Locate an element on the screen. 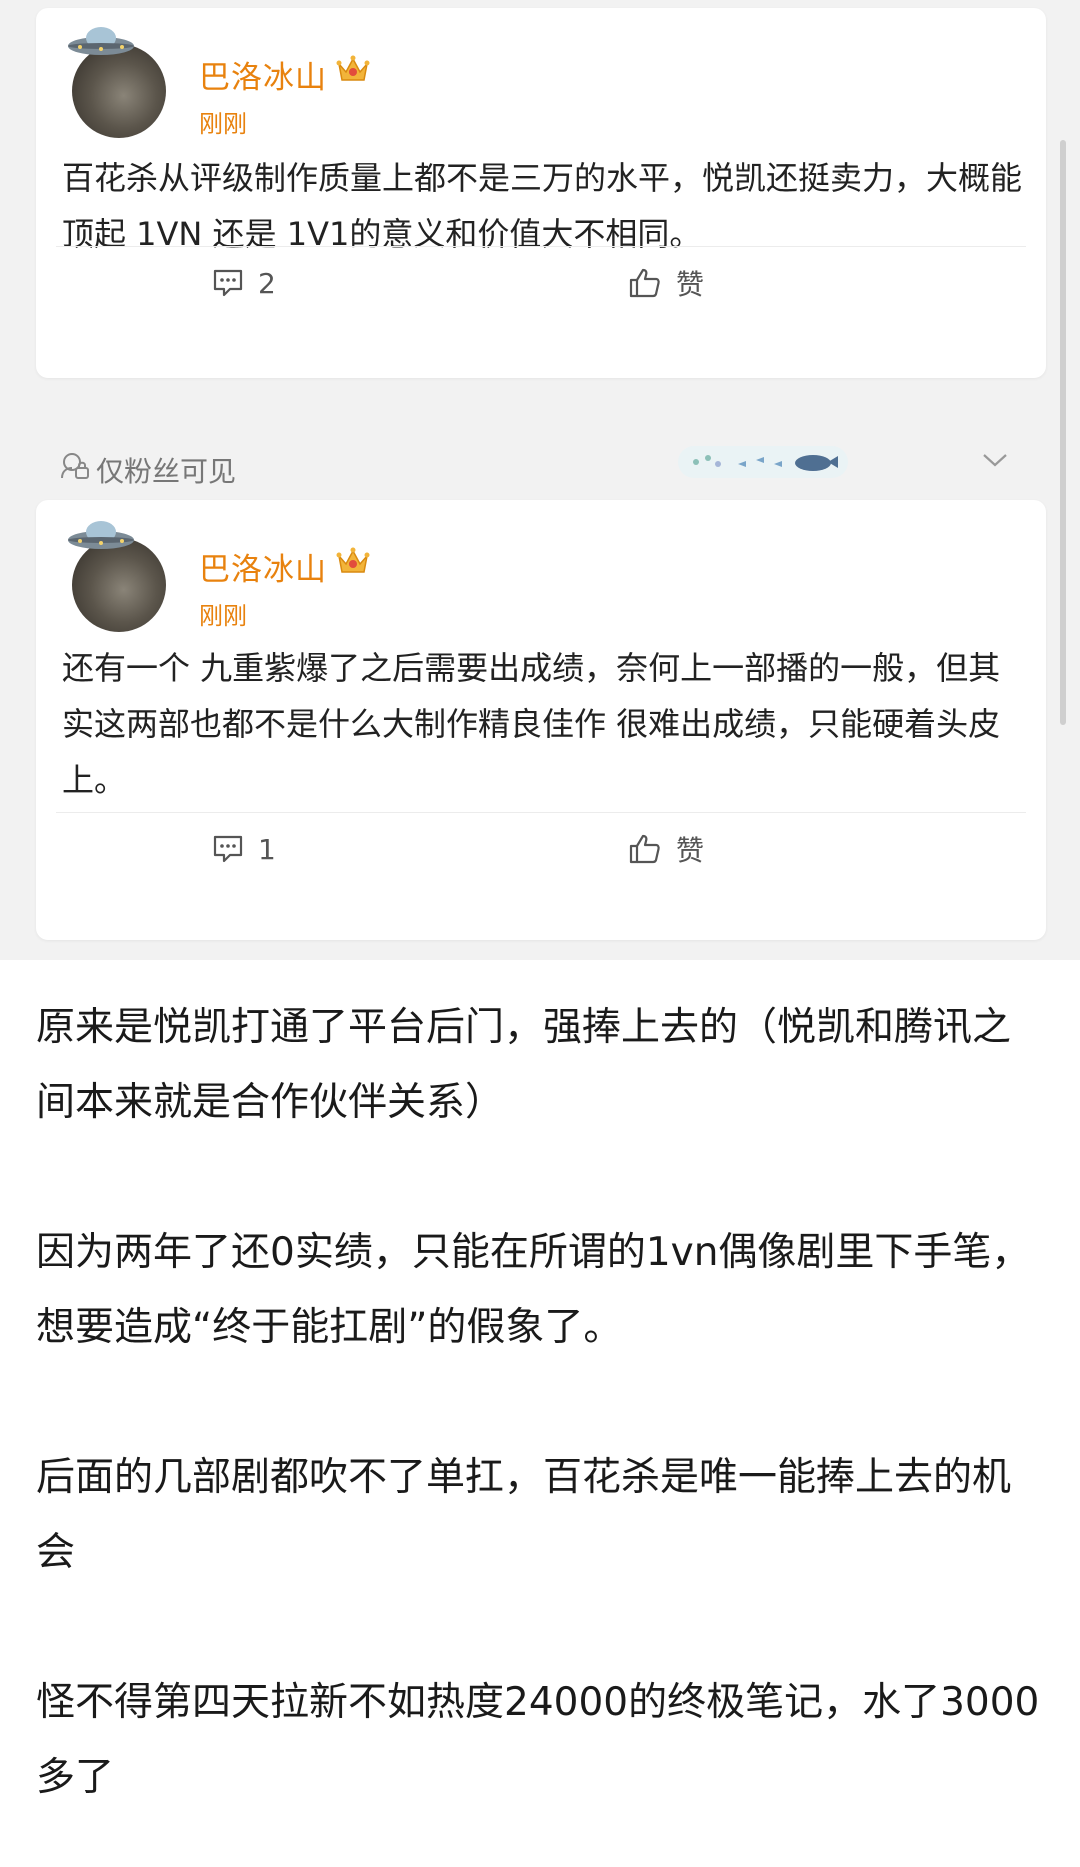  fans-only-lock-icon is located at coordinates (75, 466).